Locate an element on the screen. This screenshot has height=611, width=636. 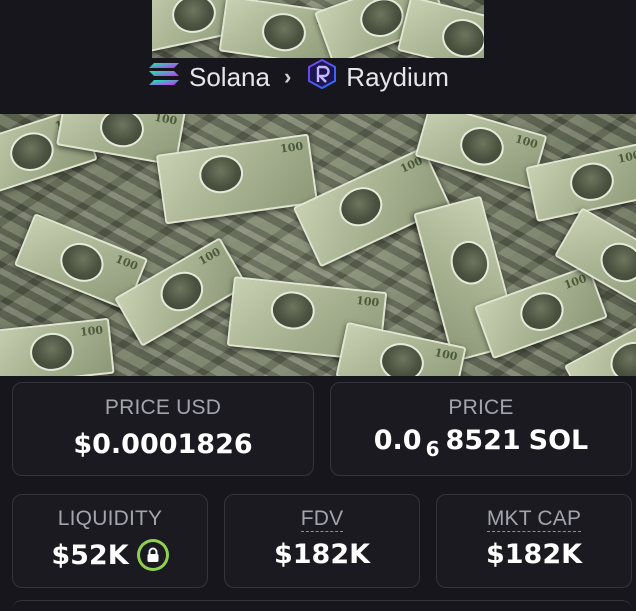
mkt-cap-card: MKT CAP $182K is located at coordinates (534, 541).